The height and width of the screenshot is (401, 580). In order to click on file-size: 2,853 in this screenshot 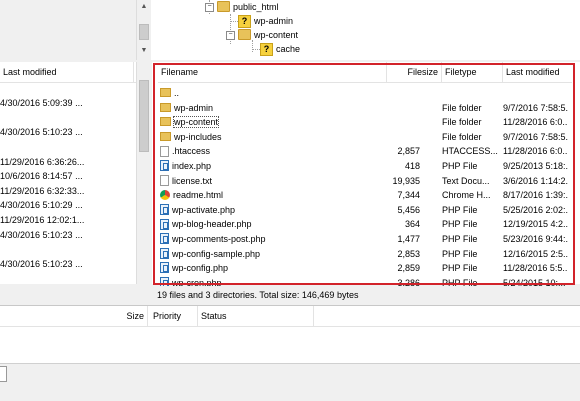, I will do `click(408, 253)`.